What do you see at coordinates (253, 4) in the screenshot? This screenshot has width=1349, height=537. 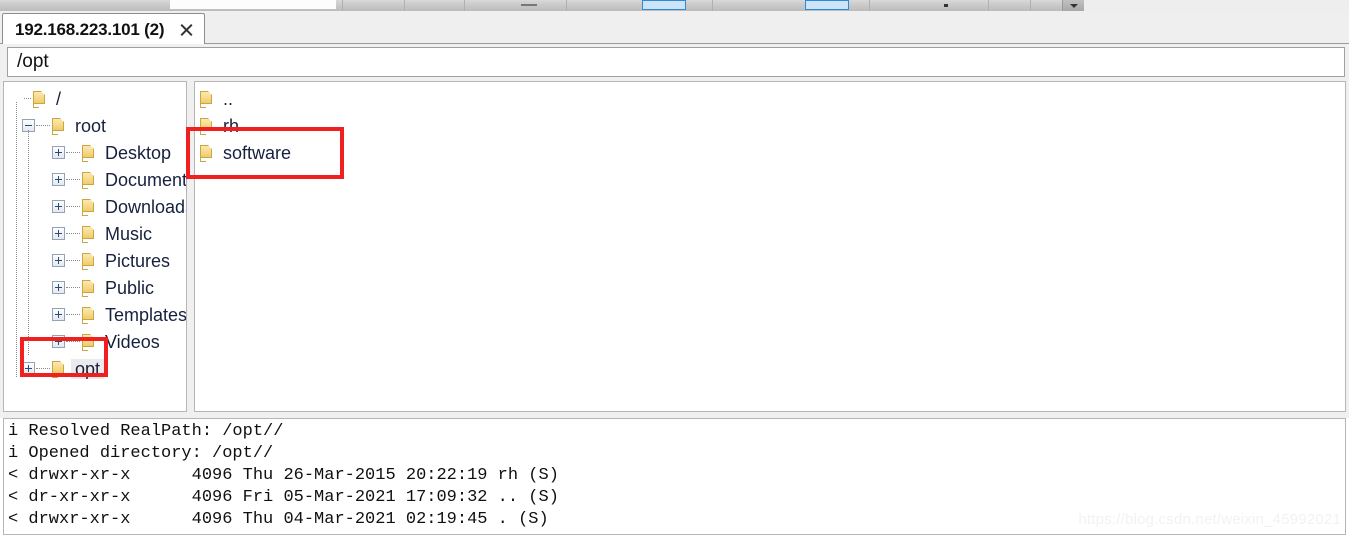 I see `toolbar-text-field` at bounding box center [253, 4].